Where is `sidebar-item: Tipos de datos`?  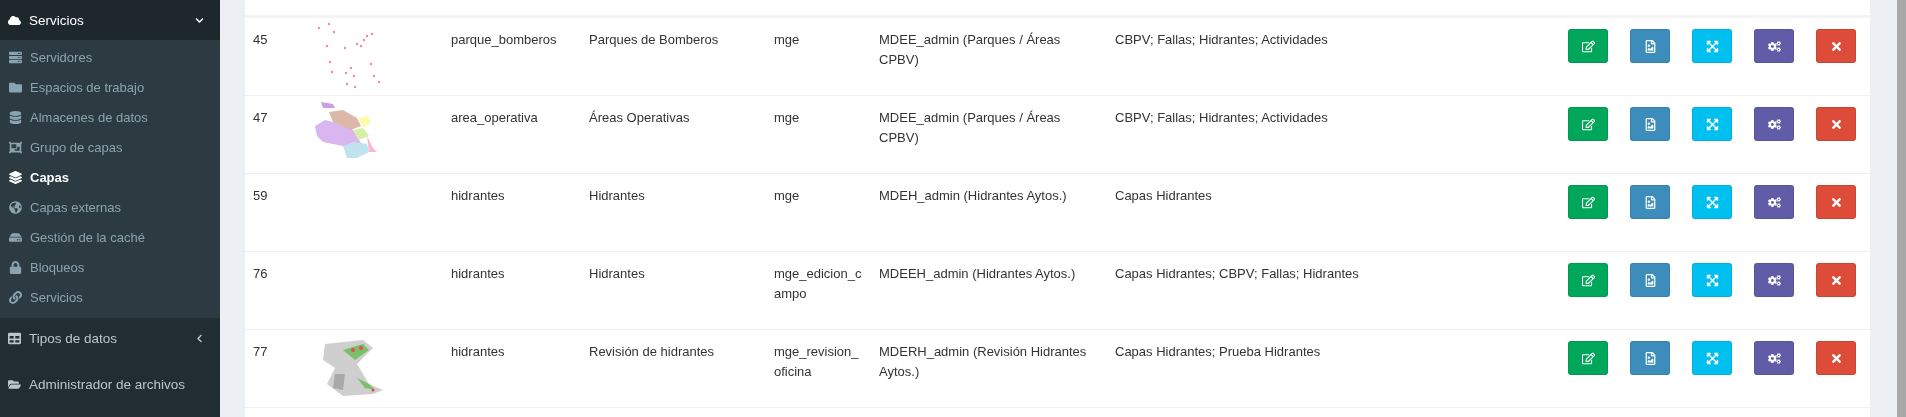 sidebar-item: Tipos de datos is located at coordinates (110, 338).